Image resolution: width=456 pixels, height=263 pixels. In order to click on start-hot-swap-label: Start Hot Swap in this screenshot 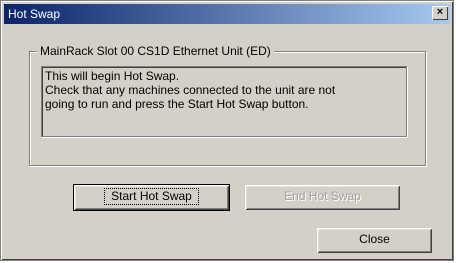, I will do `click(151, 196)`.